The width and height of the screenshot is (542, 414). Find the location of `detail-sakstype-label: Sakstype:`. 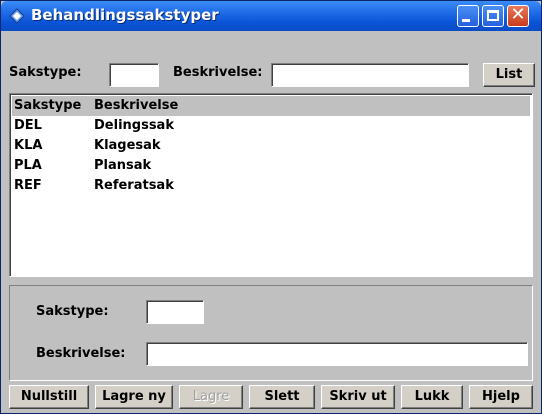

detail-sakstype-label: Sakstype: is located at coordinates (72, 311).